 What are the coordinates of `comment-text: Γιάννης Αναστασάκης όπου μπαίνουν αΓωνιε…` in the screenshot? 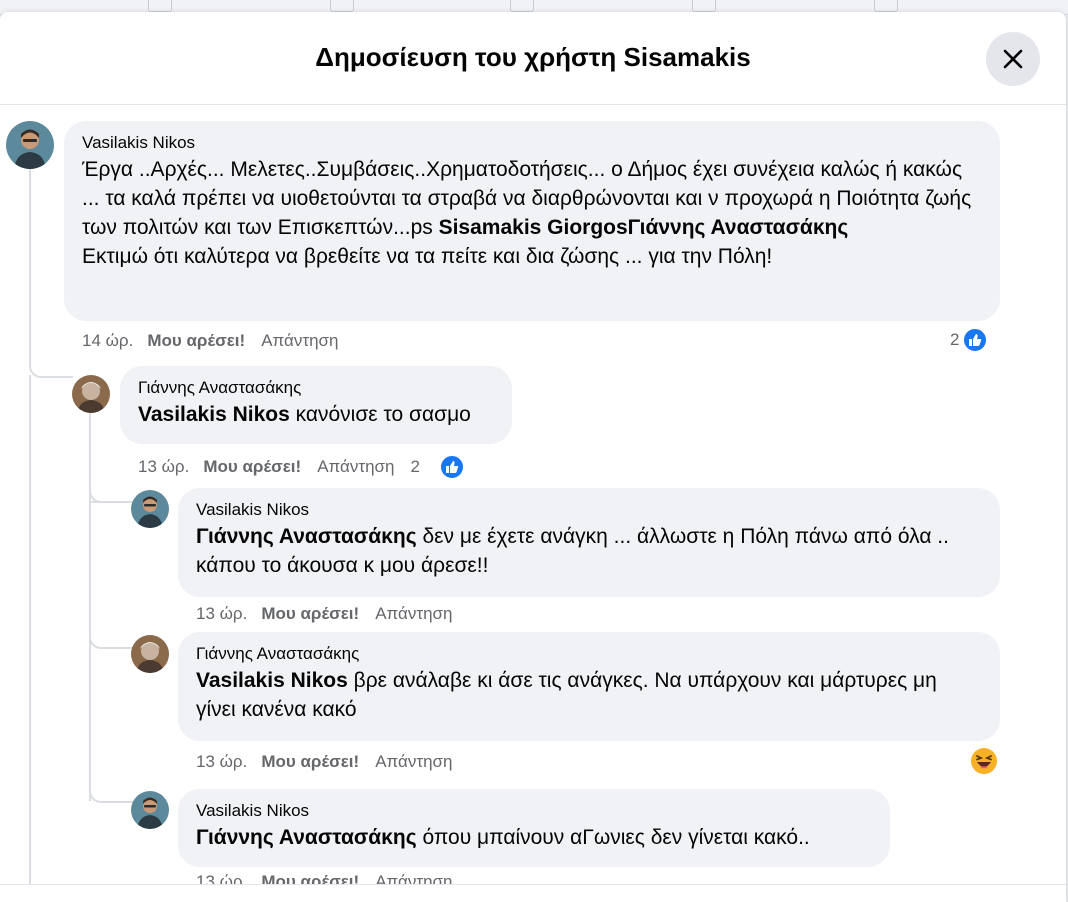 It's located at (534, 837).